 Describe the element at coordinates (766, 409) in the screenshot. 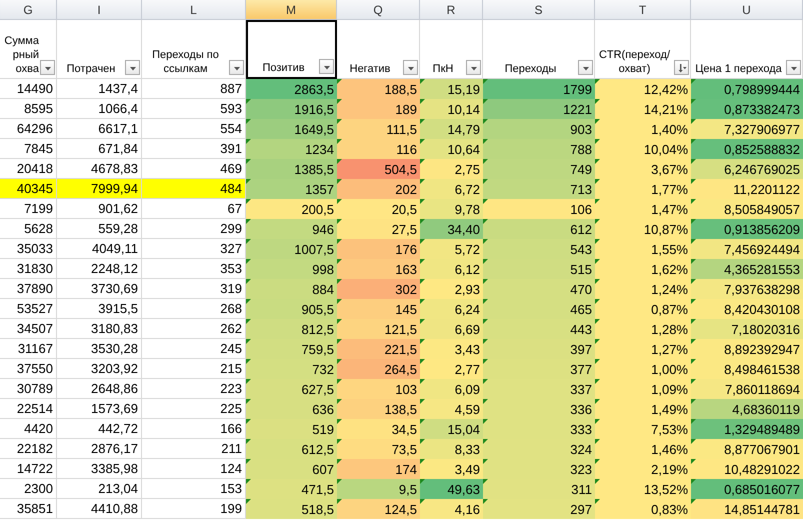

I see `cell-value: 4,68360119` at that location.